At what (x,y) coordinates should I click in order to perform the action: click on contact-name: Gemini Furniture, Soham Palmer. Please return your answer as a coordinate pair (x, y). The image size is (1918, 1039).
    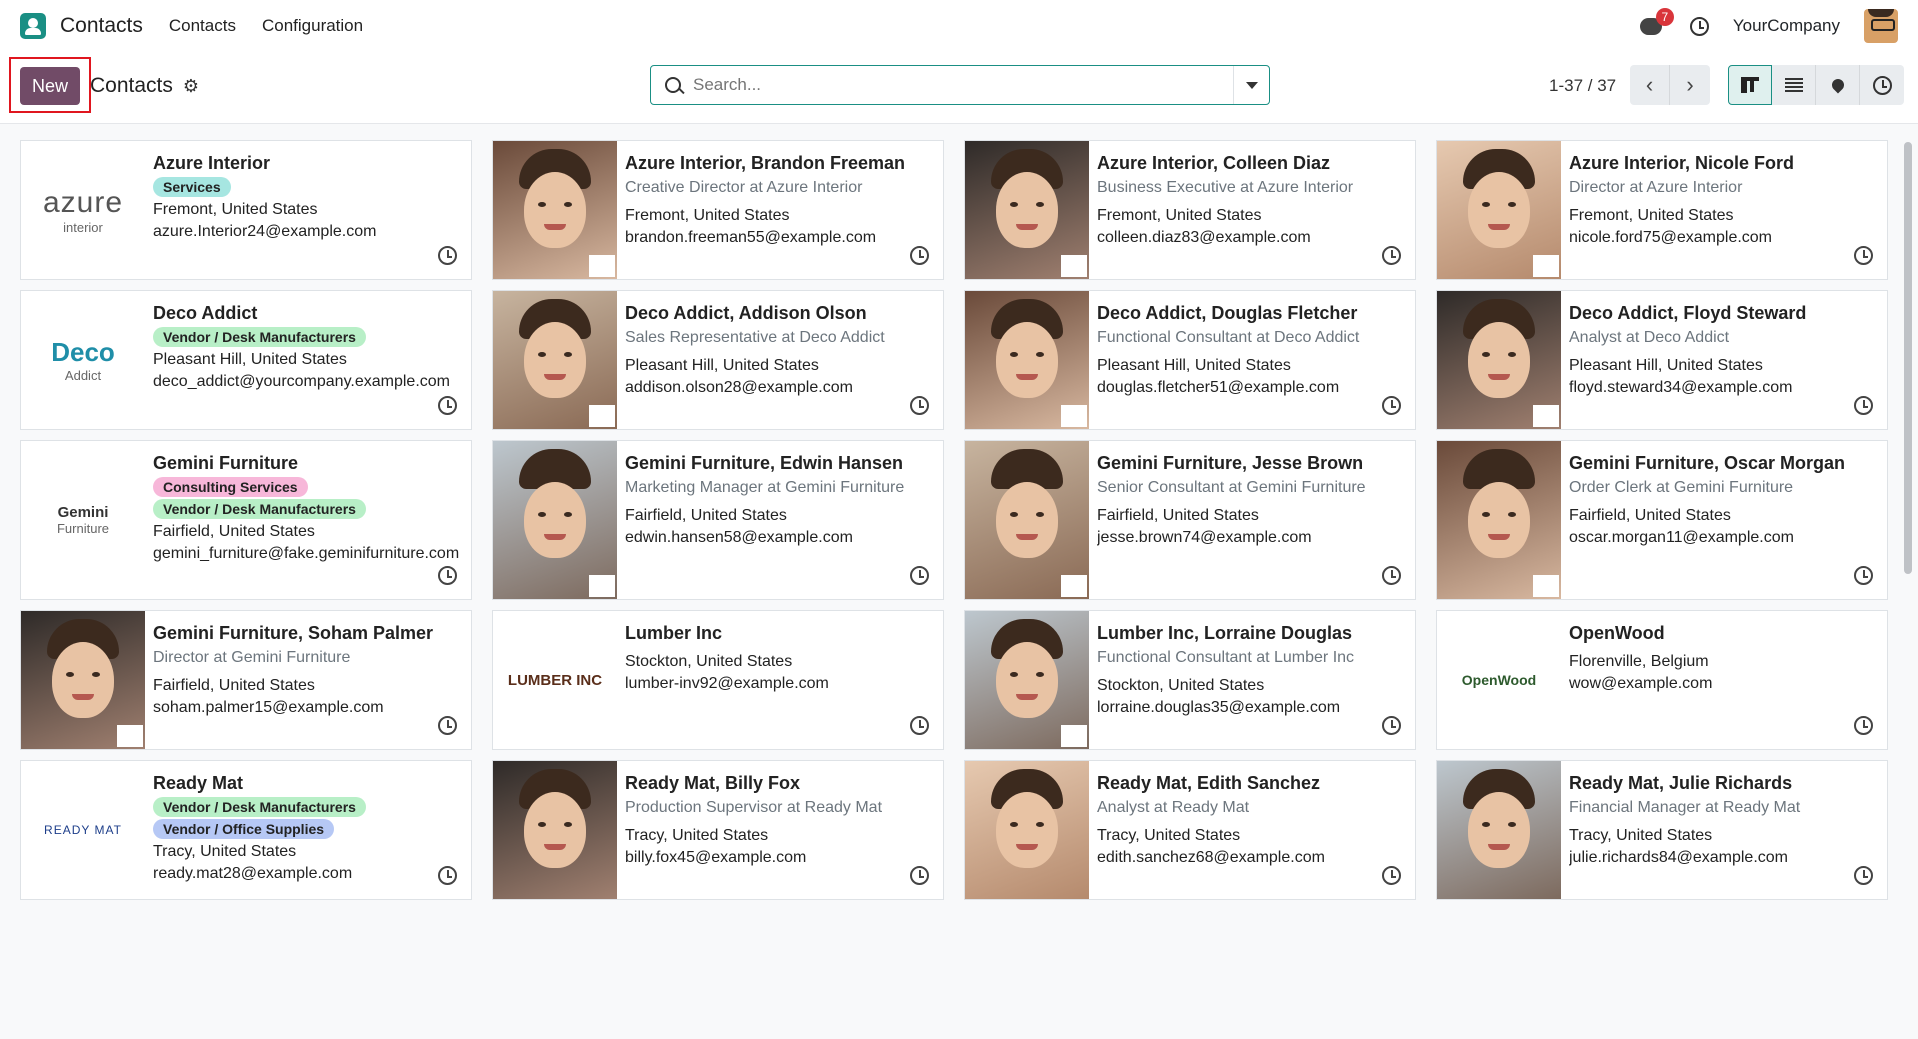
    Looking at the image, I should click on (293, 633).